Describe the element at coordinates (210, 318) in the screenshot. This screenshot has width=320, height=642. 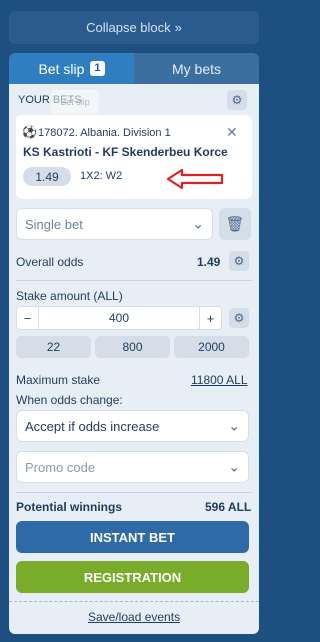
I see `stake-increase-button: +` at that location.